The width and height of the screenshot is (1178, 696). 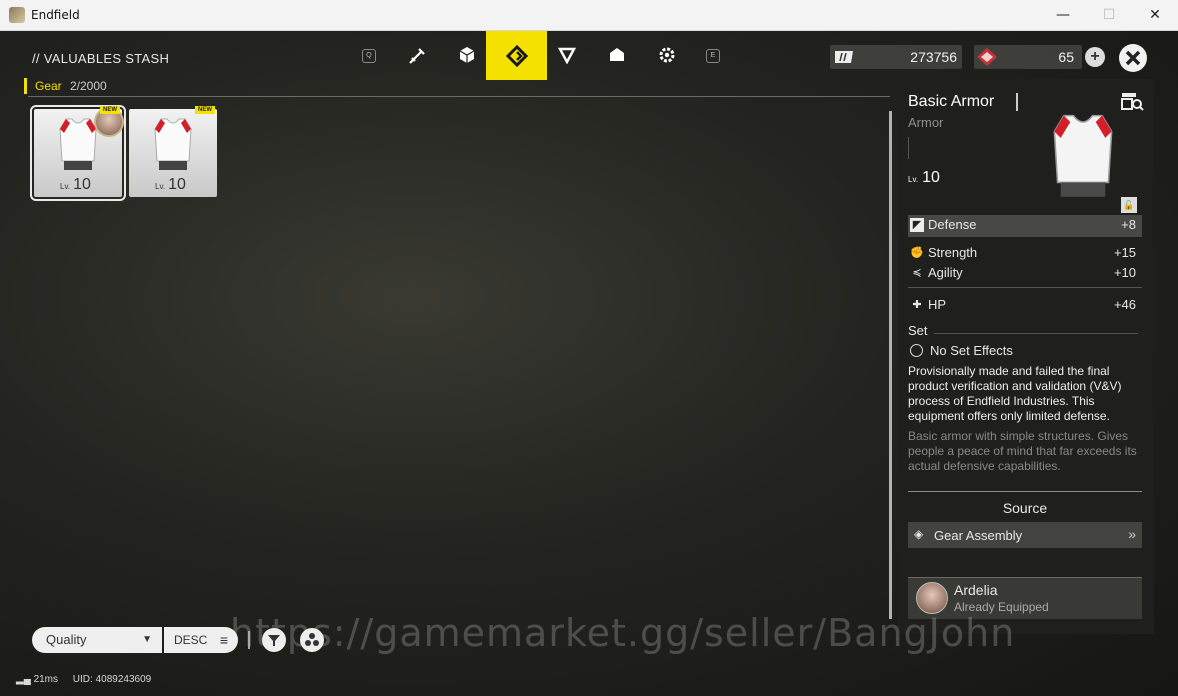 I want to click on tab-items, so click(x=617, y=55).